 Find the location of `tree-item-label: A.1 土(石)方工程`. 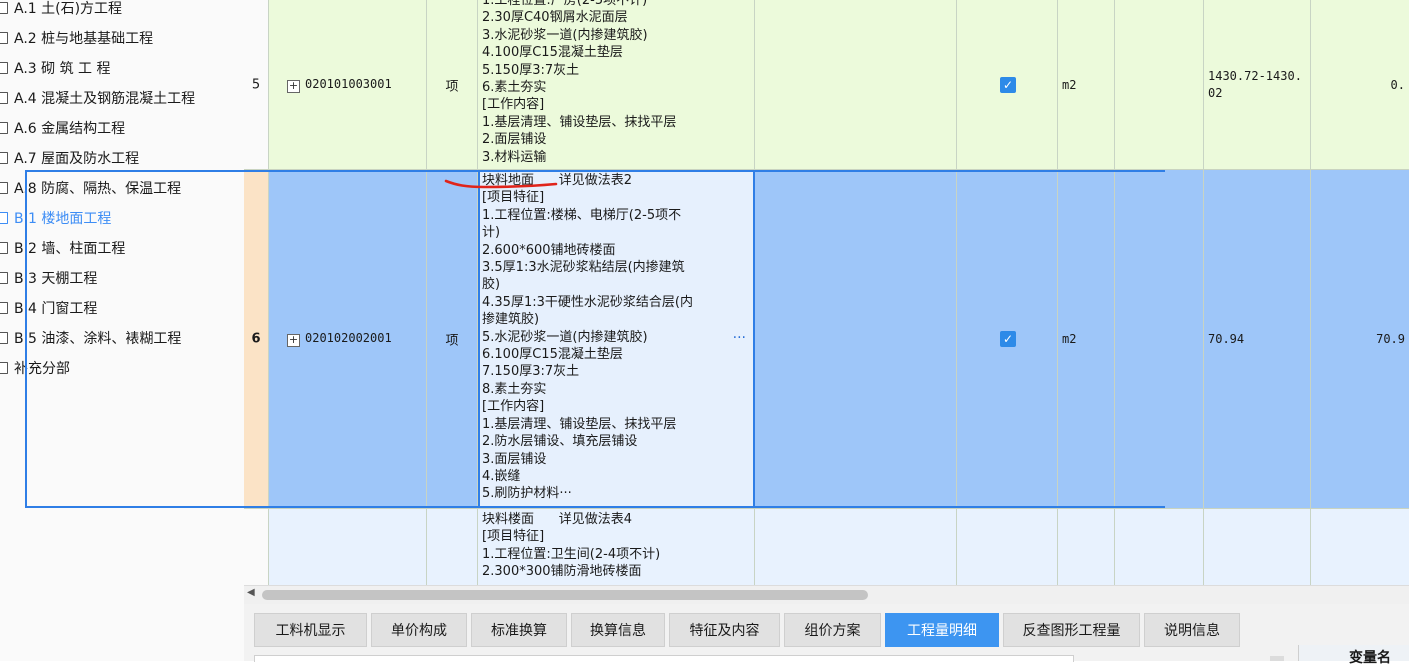

tree-item-label: A.1 土(石)方工程 is located at coordinates (68, 9).